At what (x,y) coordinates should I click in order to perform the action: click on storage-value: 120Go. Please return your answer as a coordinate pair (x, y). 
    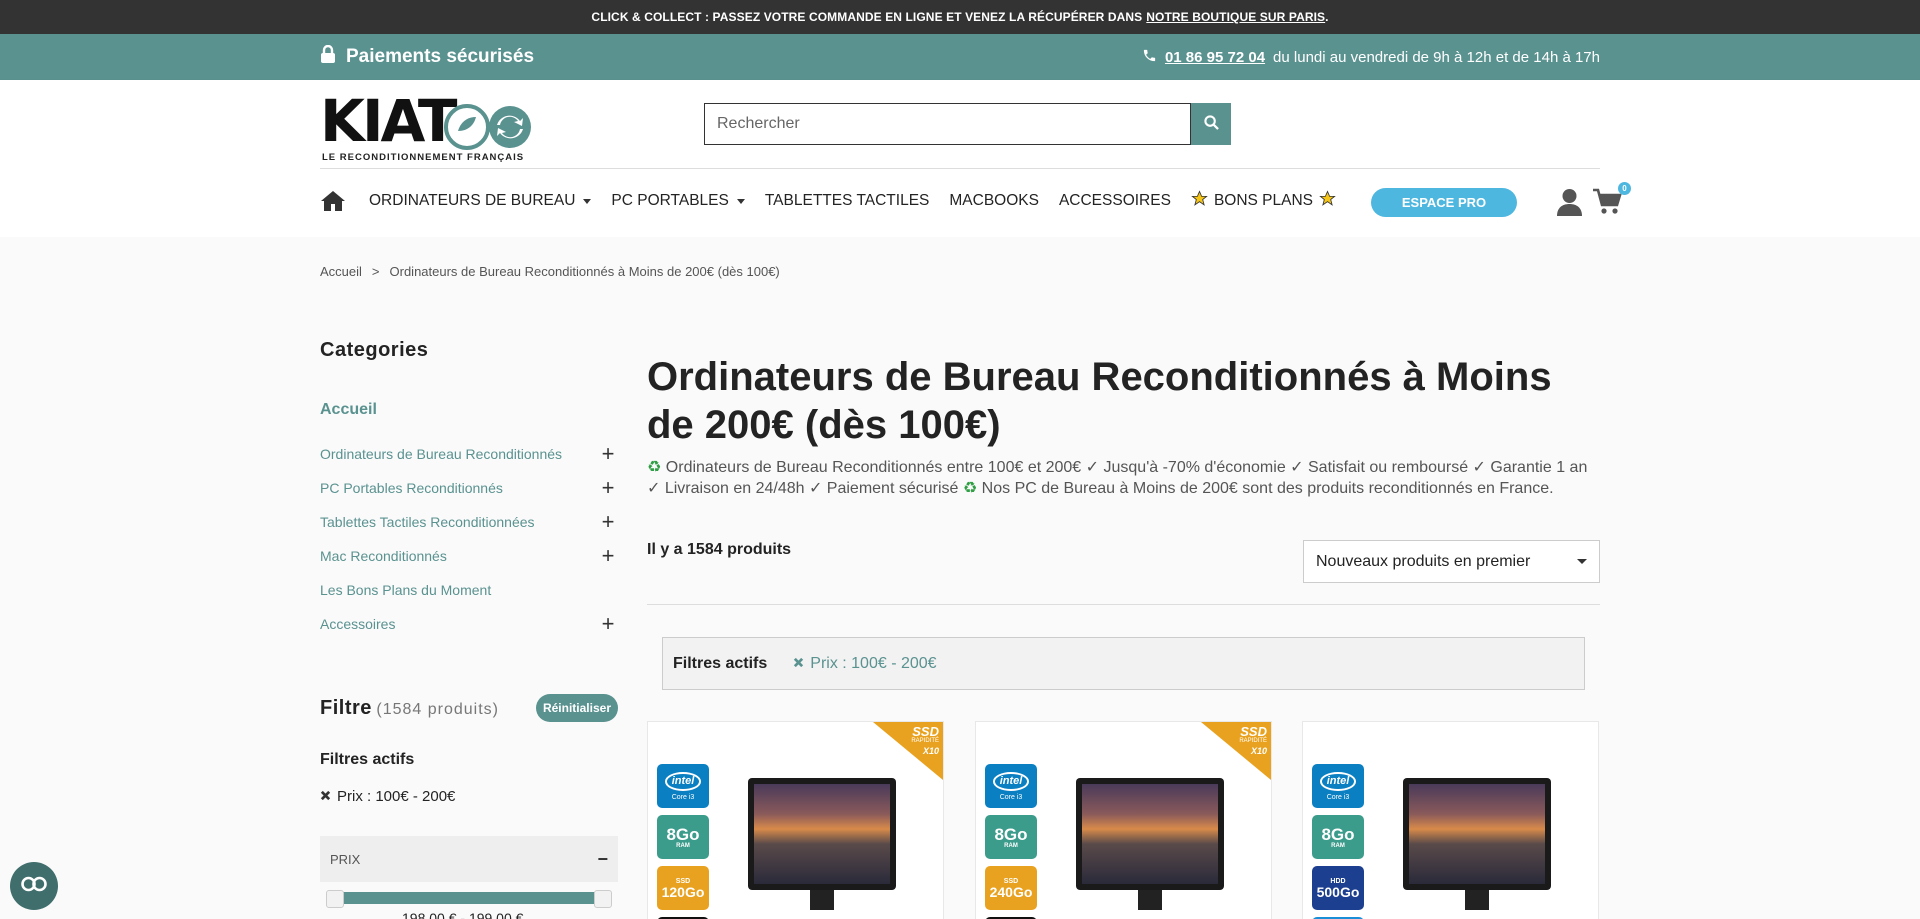
    Looking at the image, I should click on (683, 891).